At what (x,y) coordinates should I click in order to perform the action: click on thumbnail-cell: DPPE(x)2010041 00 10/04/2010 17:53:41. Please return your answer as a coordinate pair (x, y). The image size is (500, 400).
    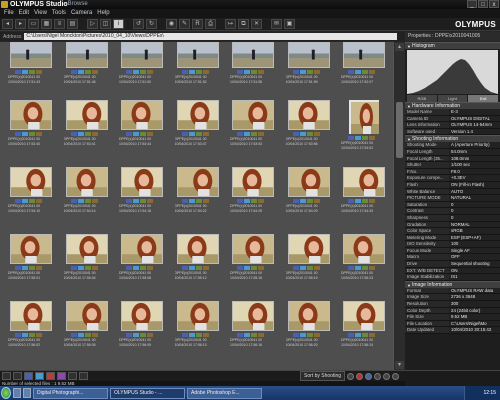
    Looking at the image, I should click on (87, 131).